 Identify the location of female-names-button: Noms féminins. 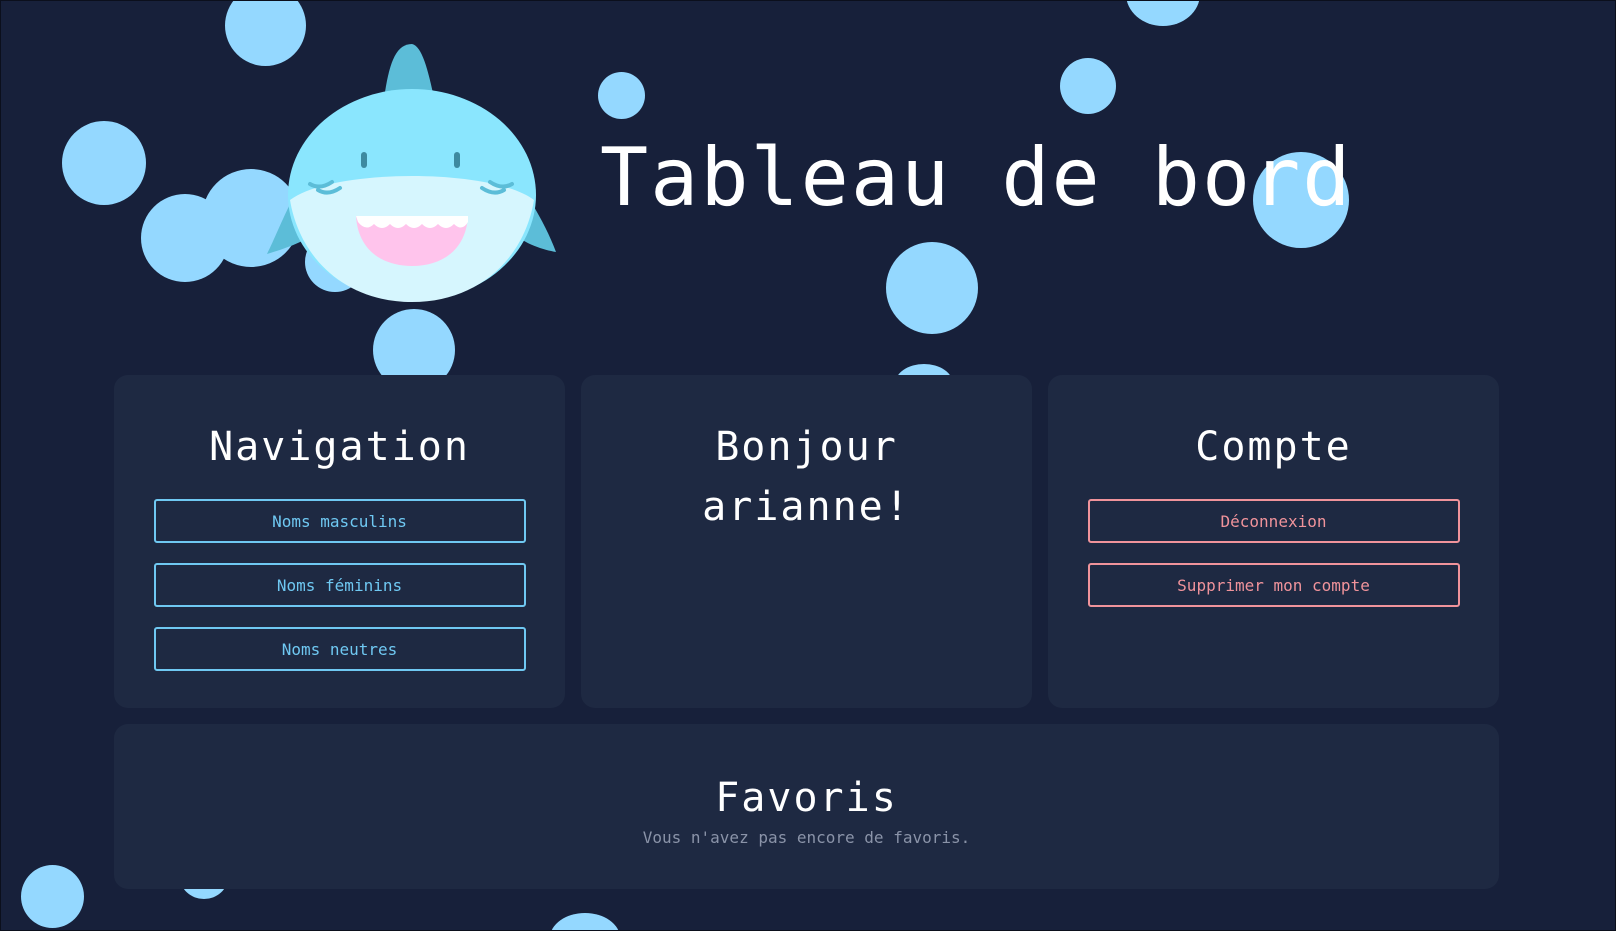
(339, 585).